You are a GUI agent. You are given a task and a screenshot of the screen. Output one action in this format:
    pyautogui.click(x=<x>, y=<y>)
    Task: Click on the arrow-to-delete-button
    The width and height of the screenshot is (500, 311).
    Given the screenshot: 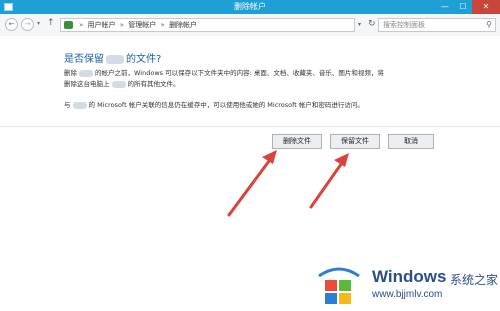 What is the action you would take?
    pyautogui.click(x=252, y=183)
    